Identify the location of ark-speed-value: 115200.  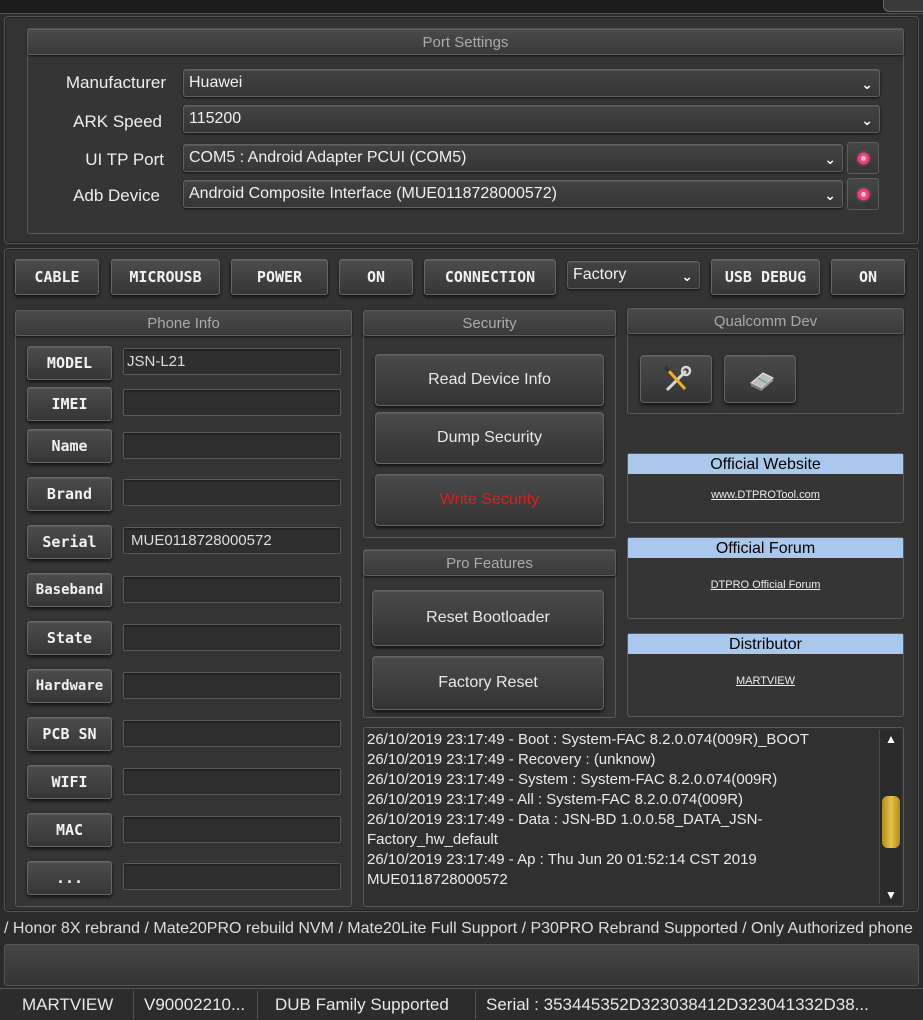
(215, 118).